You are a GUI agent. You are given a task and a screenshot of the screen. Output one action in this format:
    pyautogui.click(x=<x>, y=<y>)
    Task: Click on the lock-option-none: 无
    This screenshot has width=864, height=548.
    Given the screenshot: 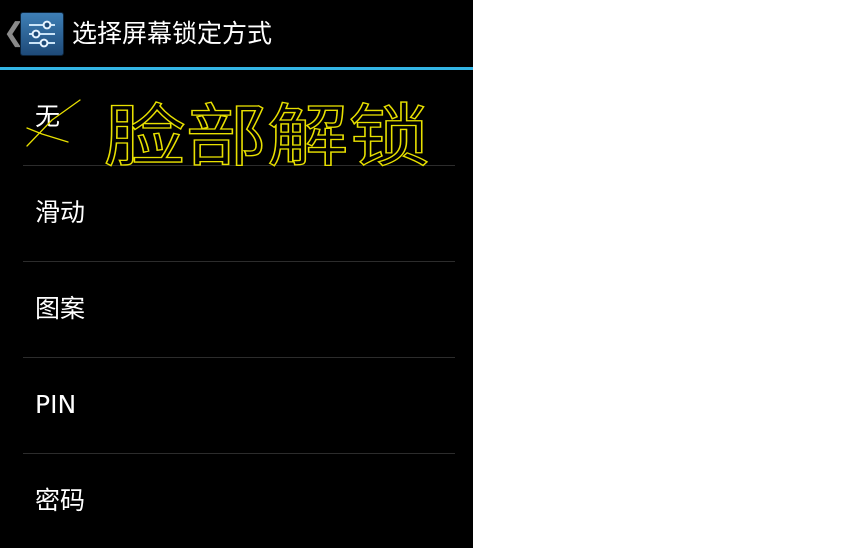 What is the action you would take?
    pyautogui.click(x=236, y=118)
    